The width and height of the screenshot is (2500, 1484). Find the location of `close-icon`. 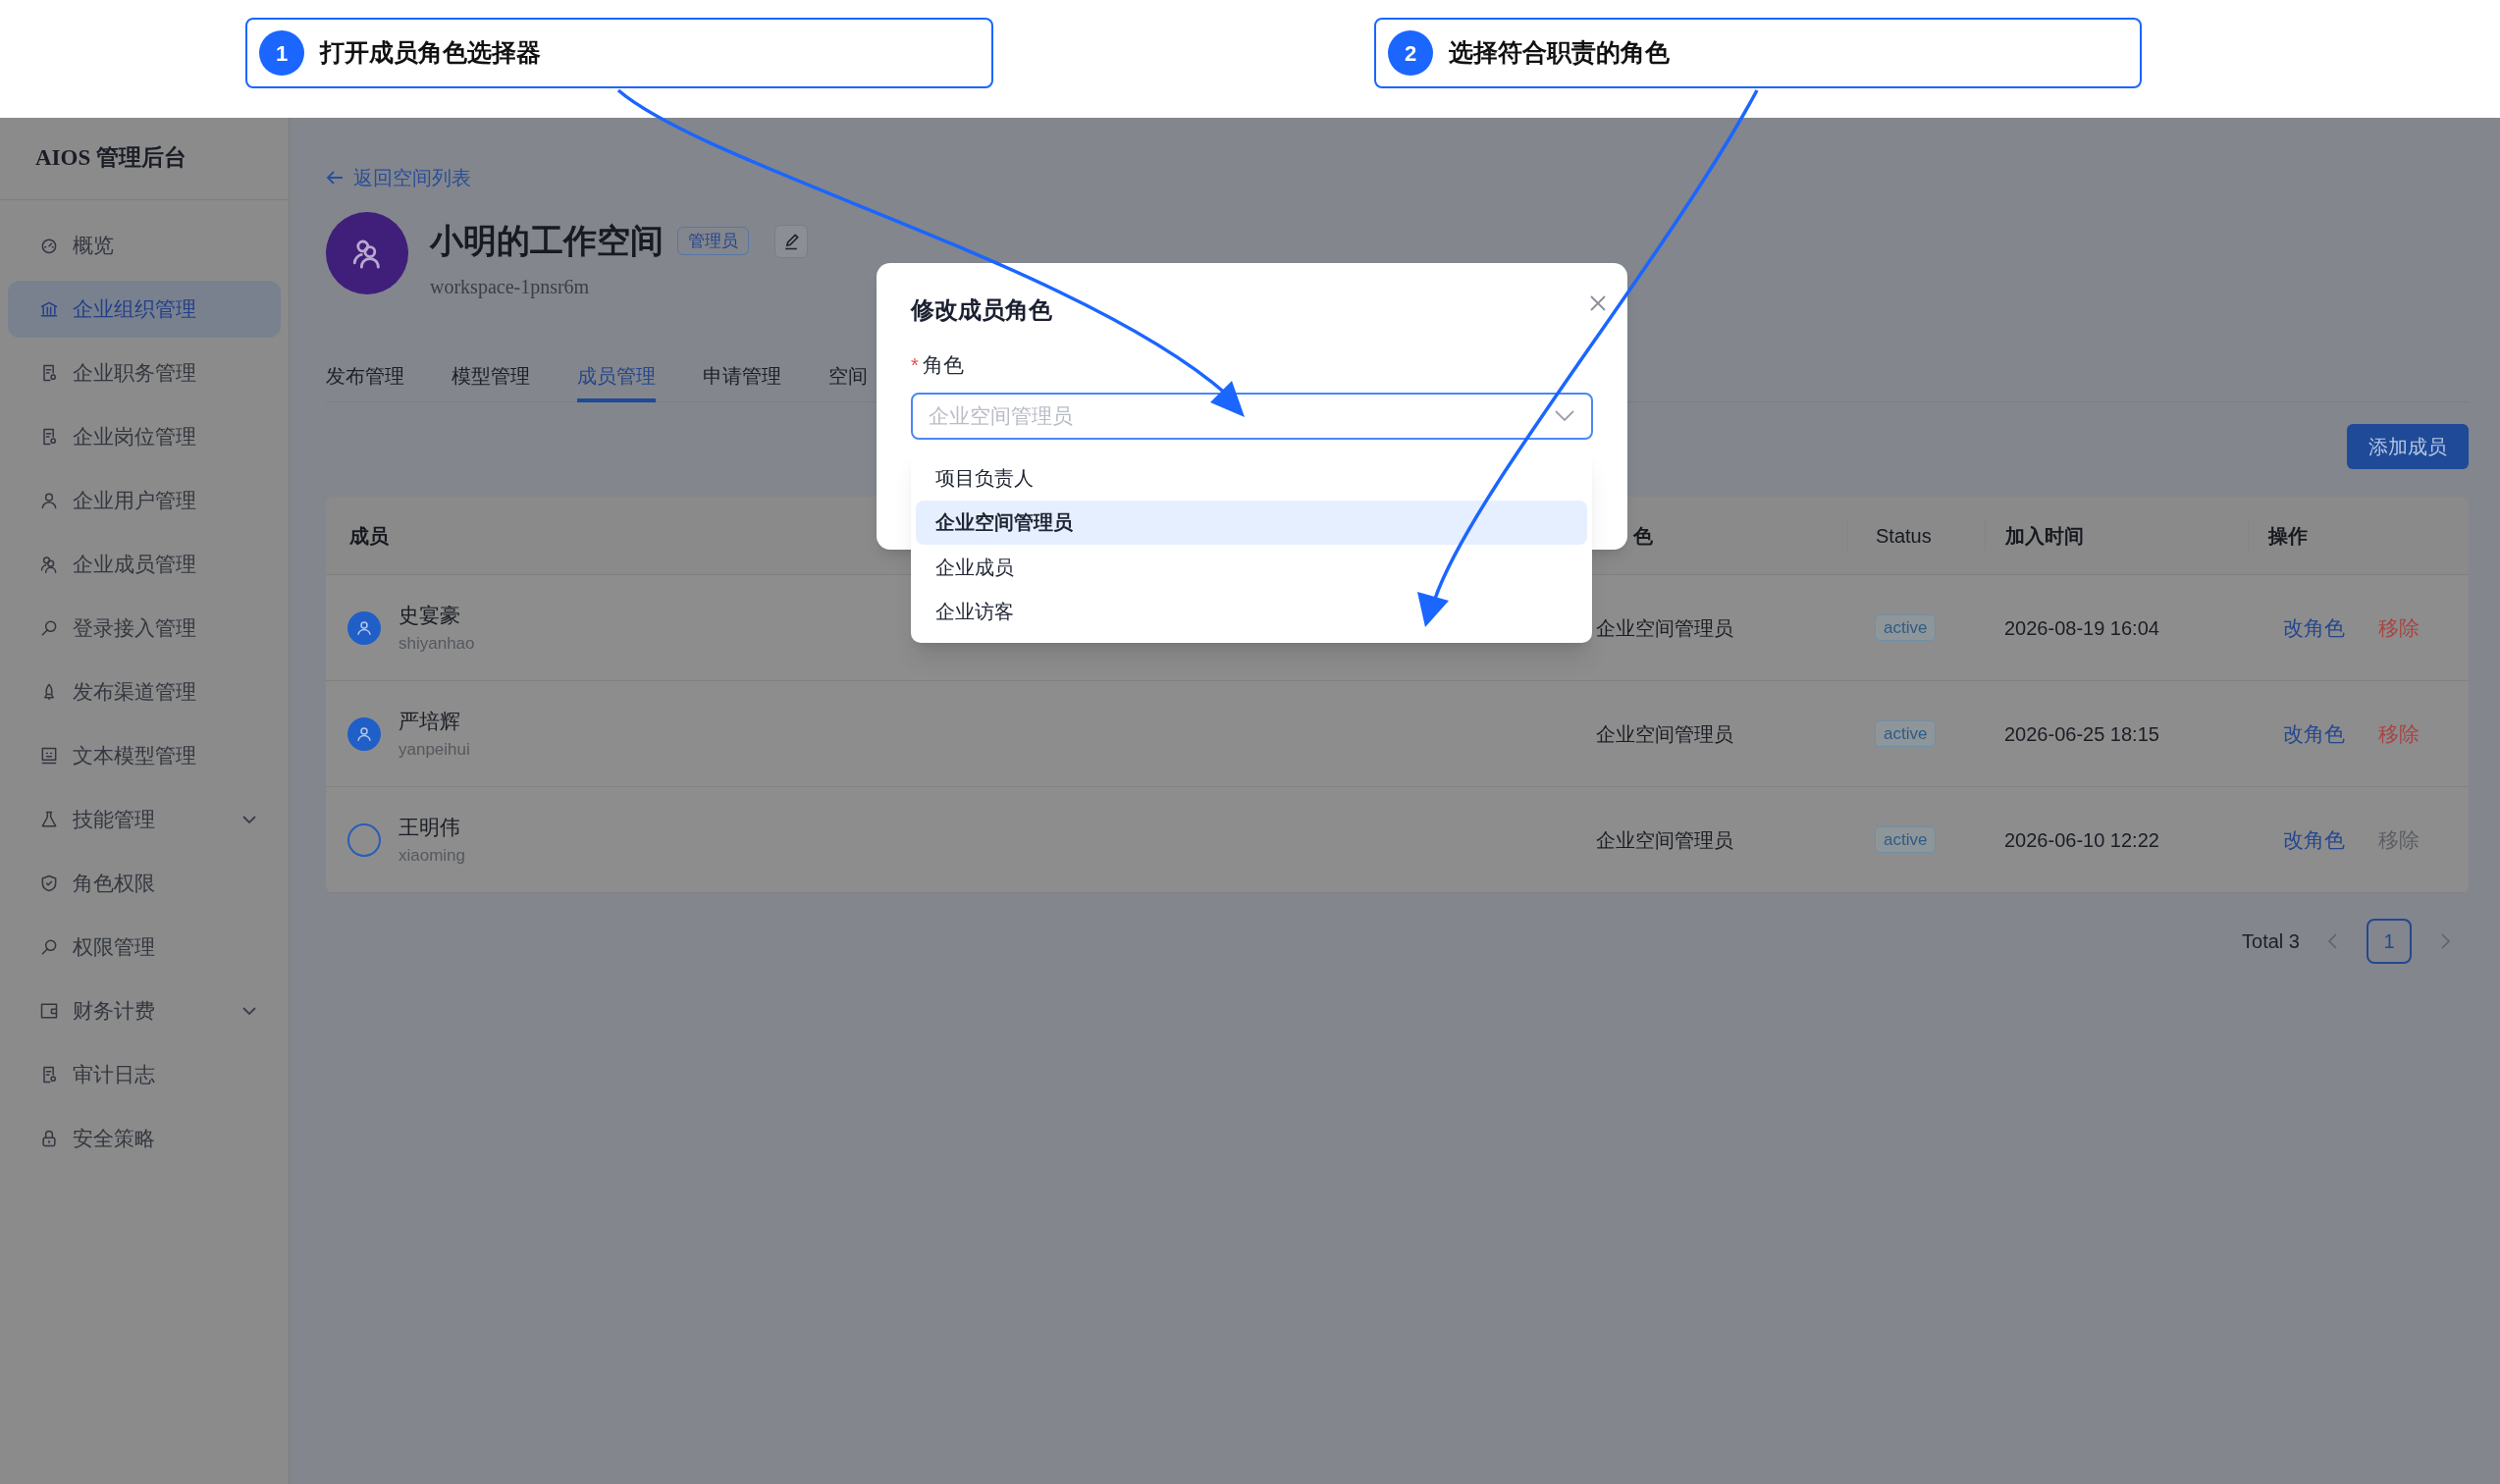

close-icon is located at coordinates (1598, 303).